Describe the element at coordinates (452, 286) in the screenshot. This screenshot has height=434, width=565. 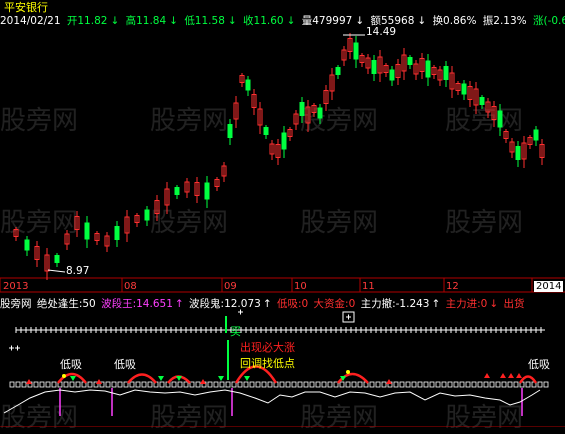
I see `time-label: 12` at that location.